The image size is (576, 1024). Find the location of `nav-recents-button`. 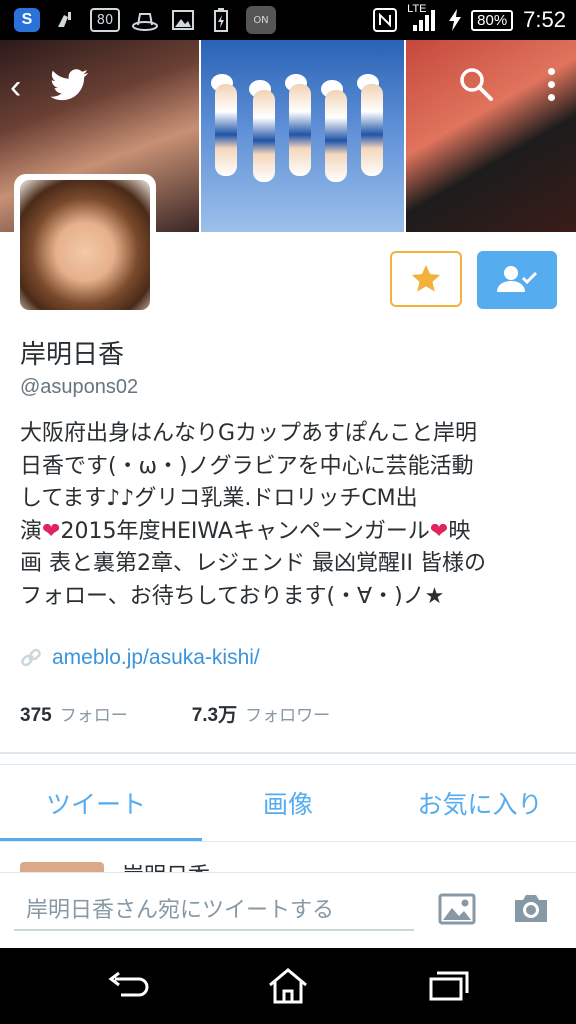

nav-recents-button is located at coordinates (448, 986).